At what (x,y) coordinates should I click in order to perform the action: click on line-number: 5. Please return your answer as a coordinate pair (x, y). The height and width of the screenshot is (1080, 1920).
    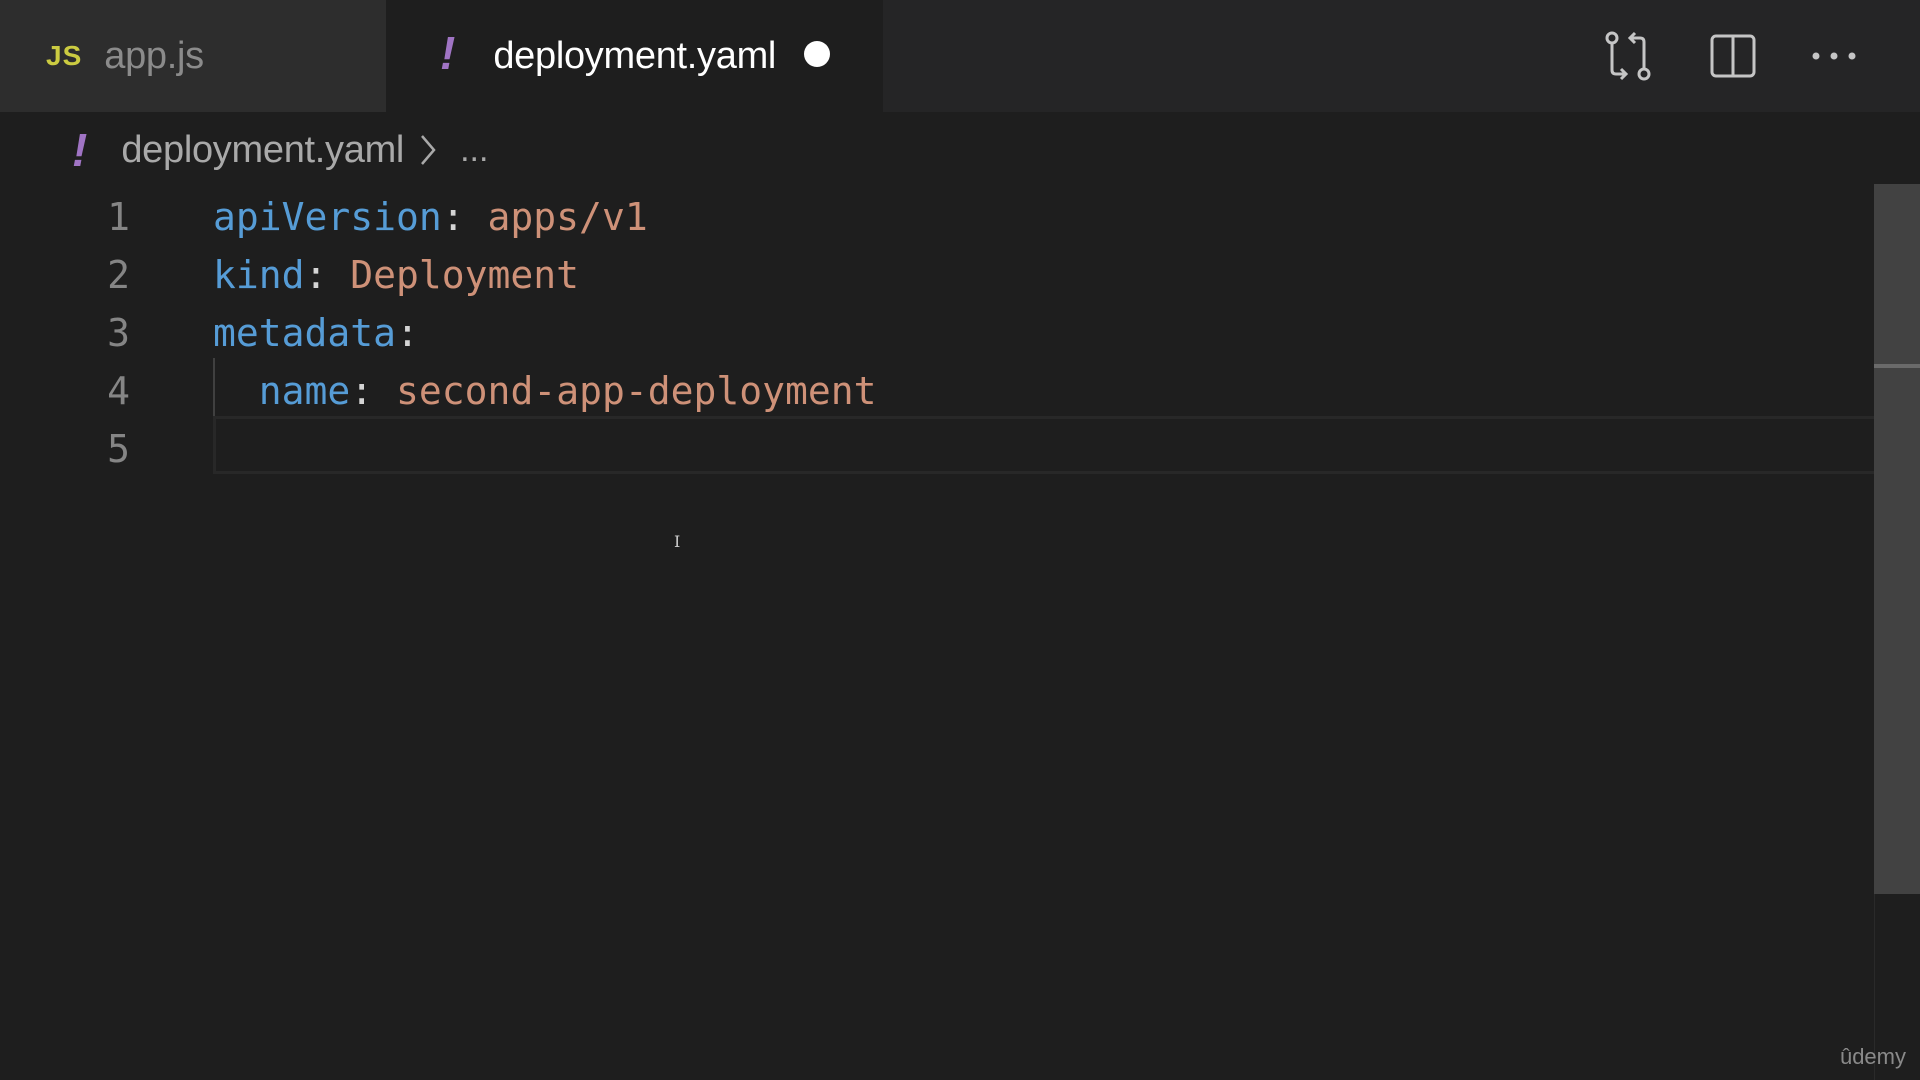
    Looking at the image, I should click on (118, 449).